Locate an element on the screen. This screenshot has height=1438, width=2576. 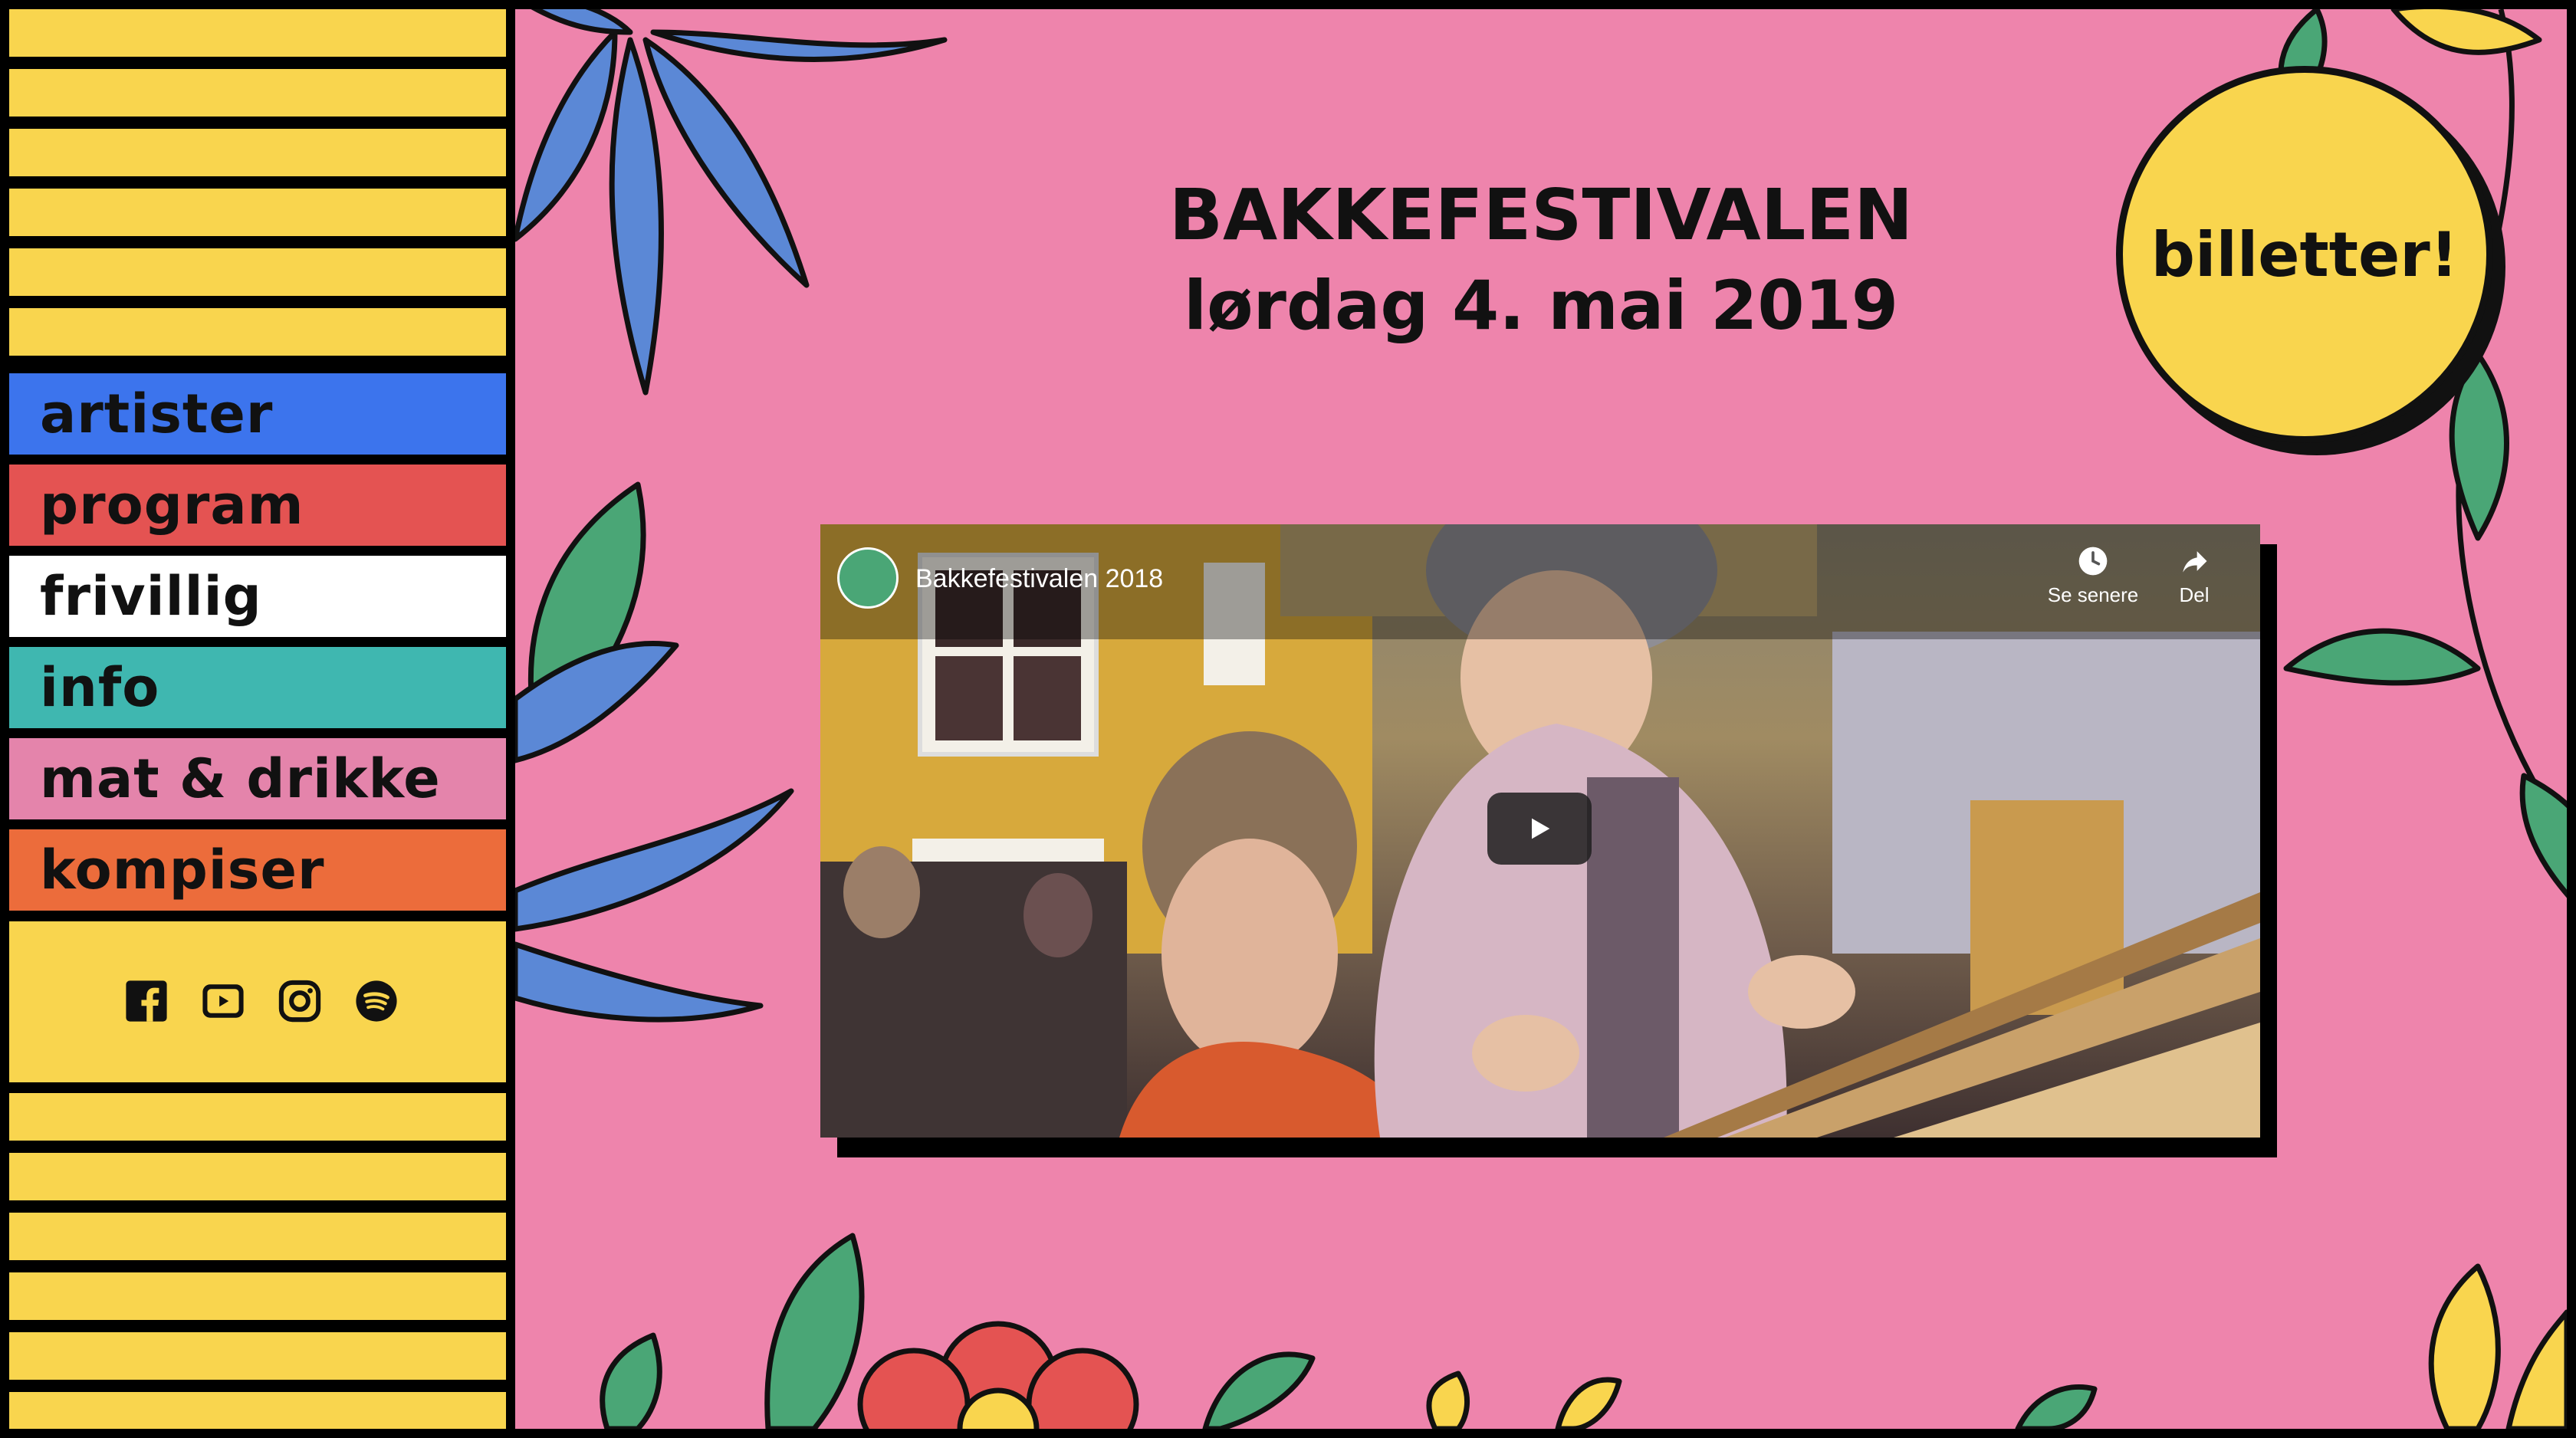
facebook-icon is located at coordinates (146, 1001).